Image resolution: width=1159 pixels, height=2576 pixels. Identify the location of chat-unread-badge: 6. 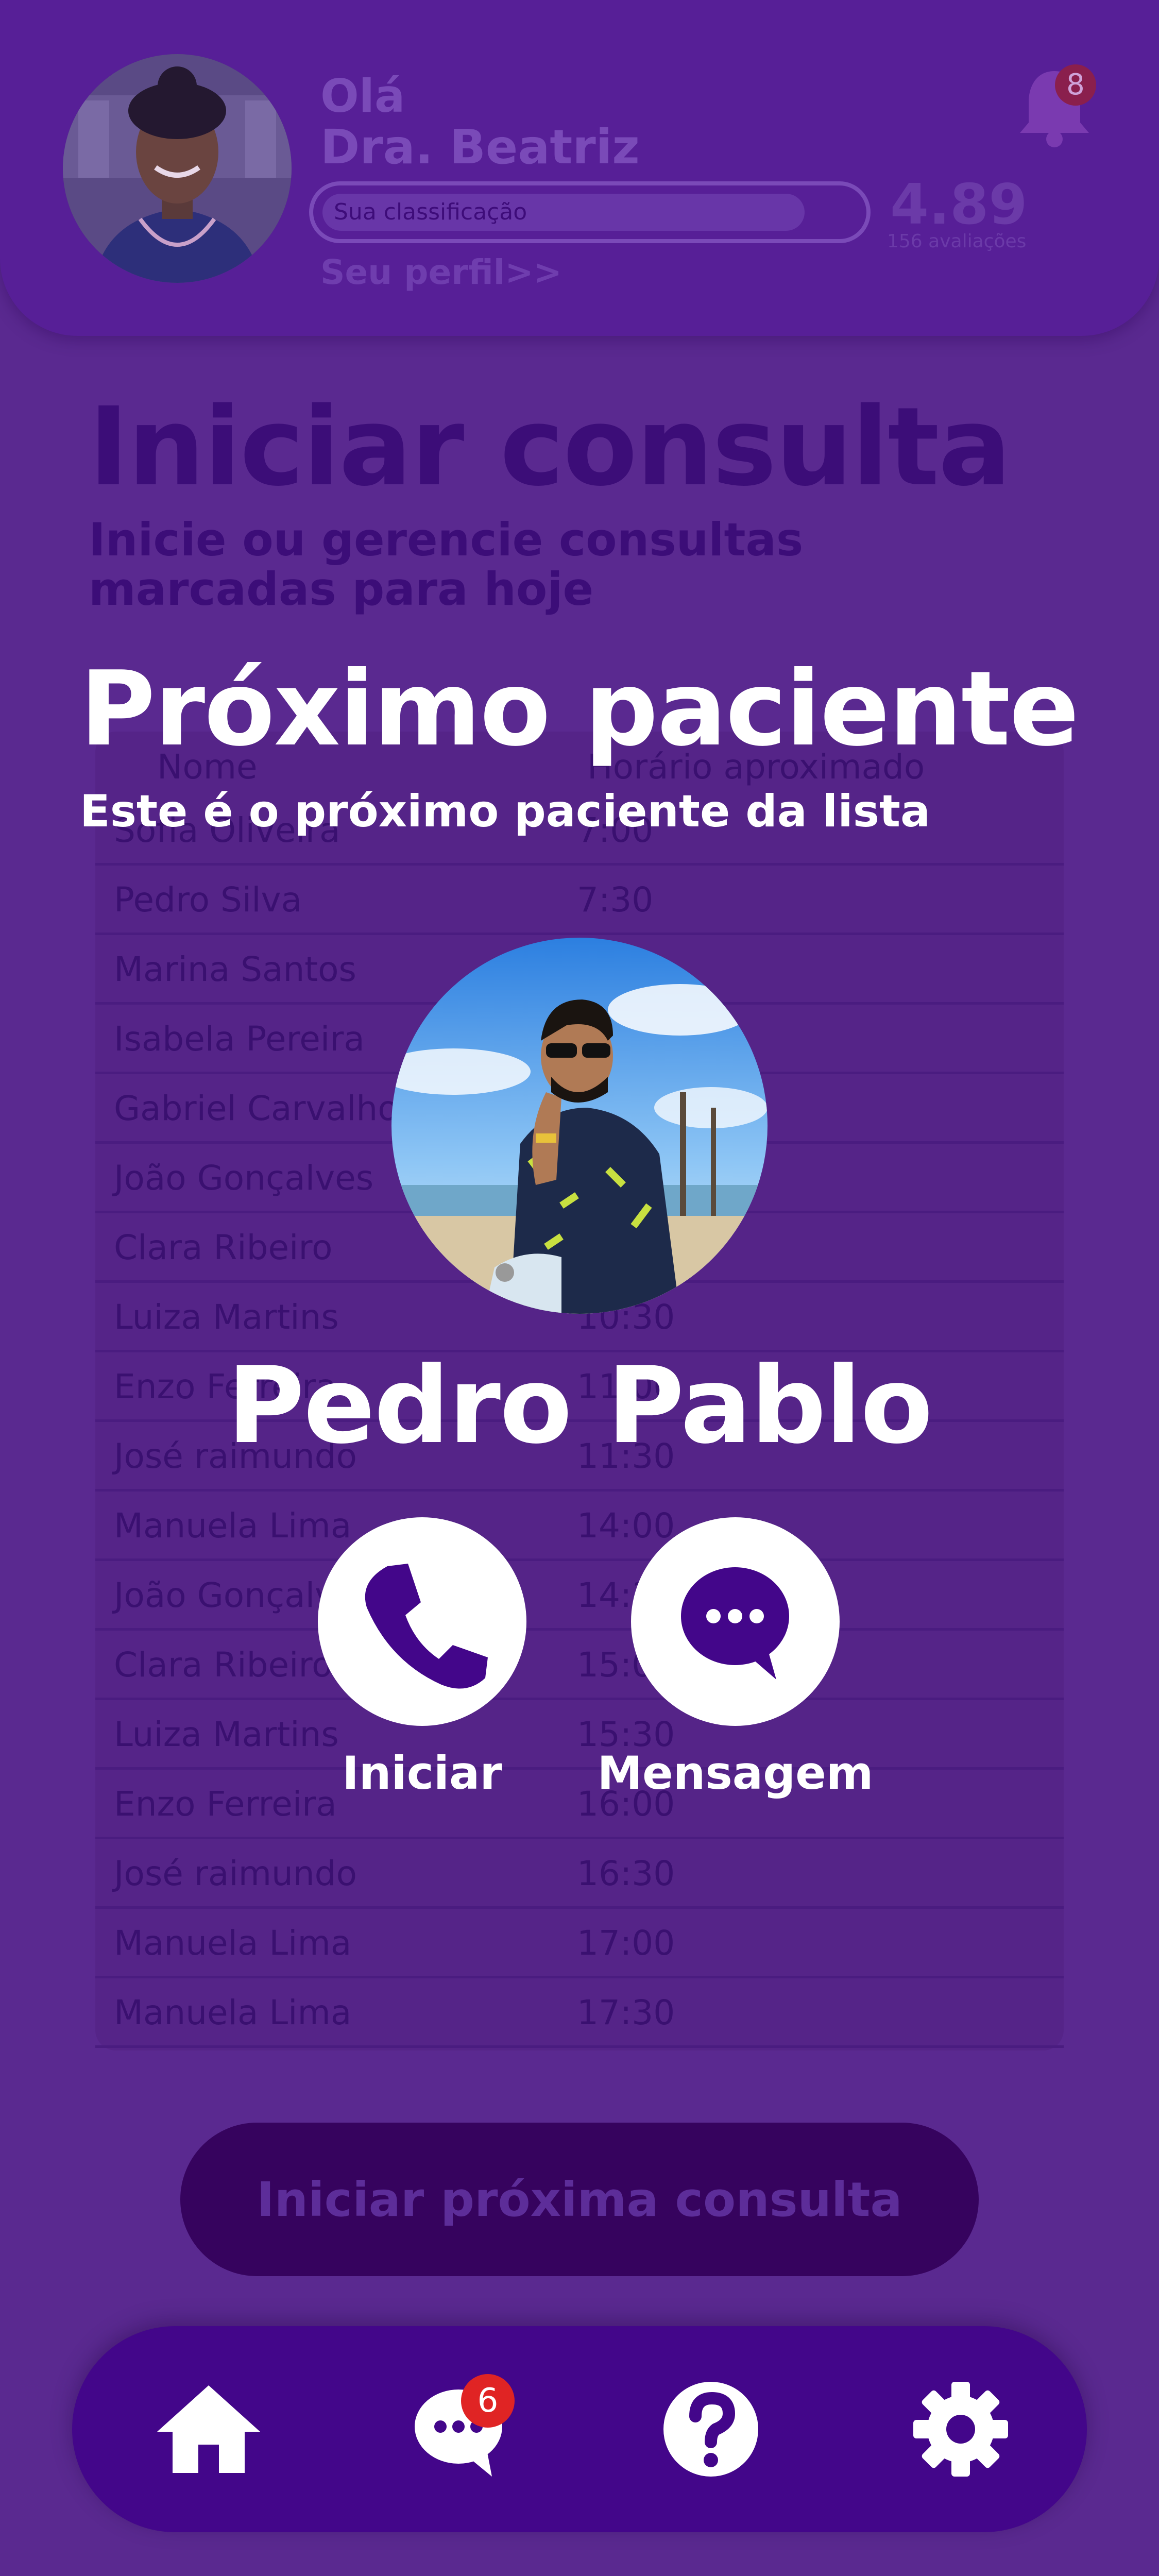
(488, 2401).